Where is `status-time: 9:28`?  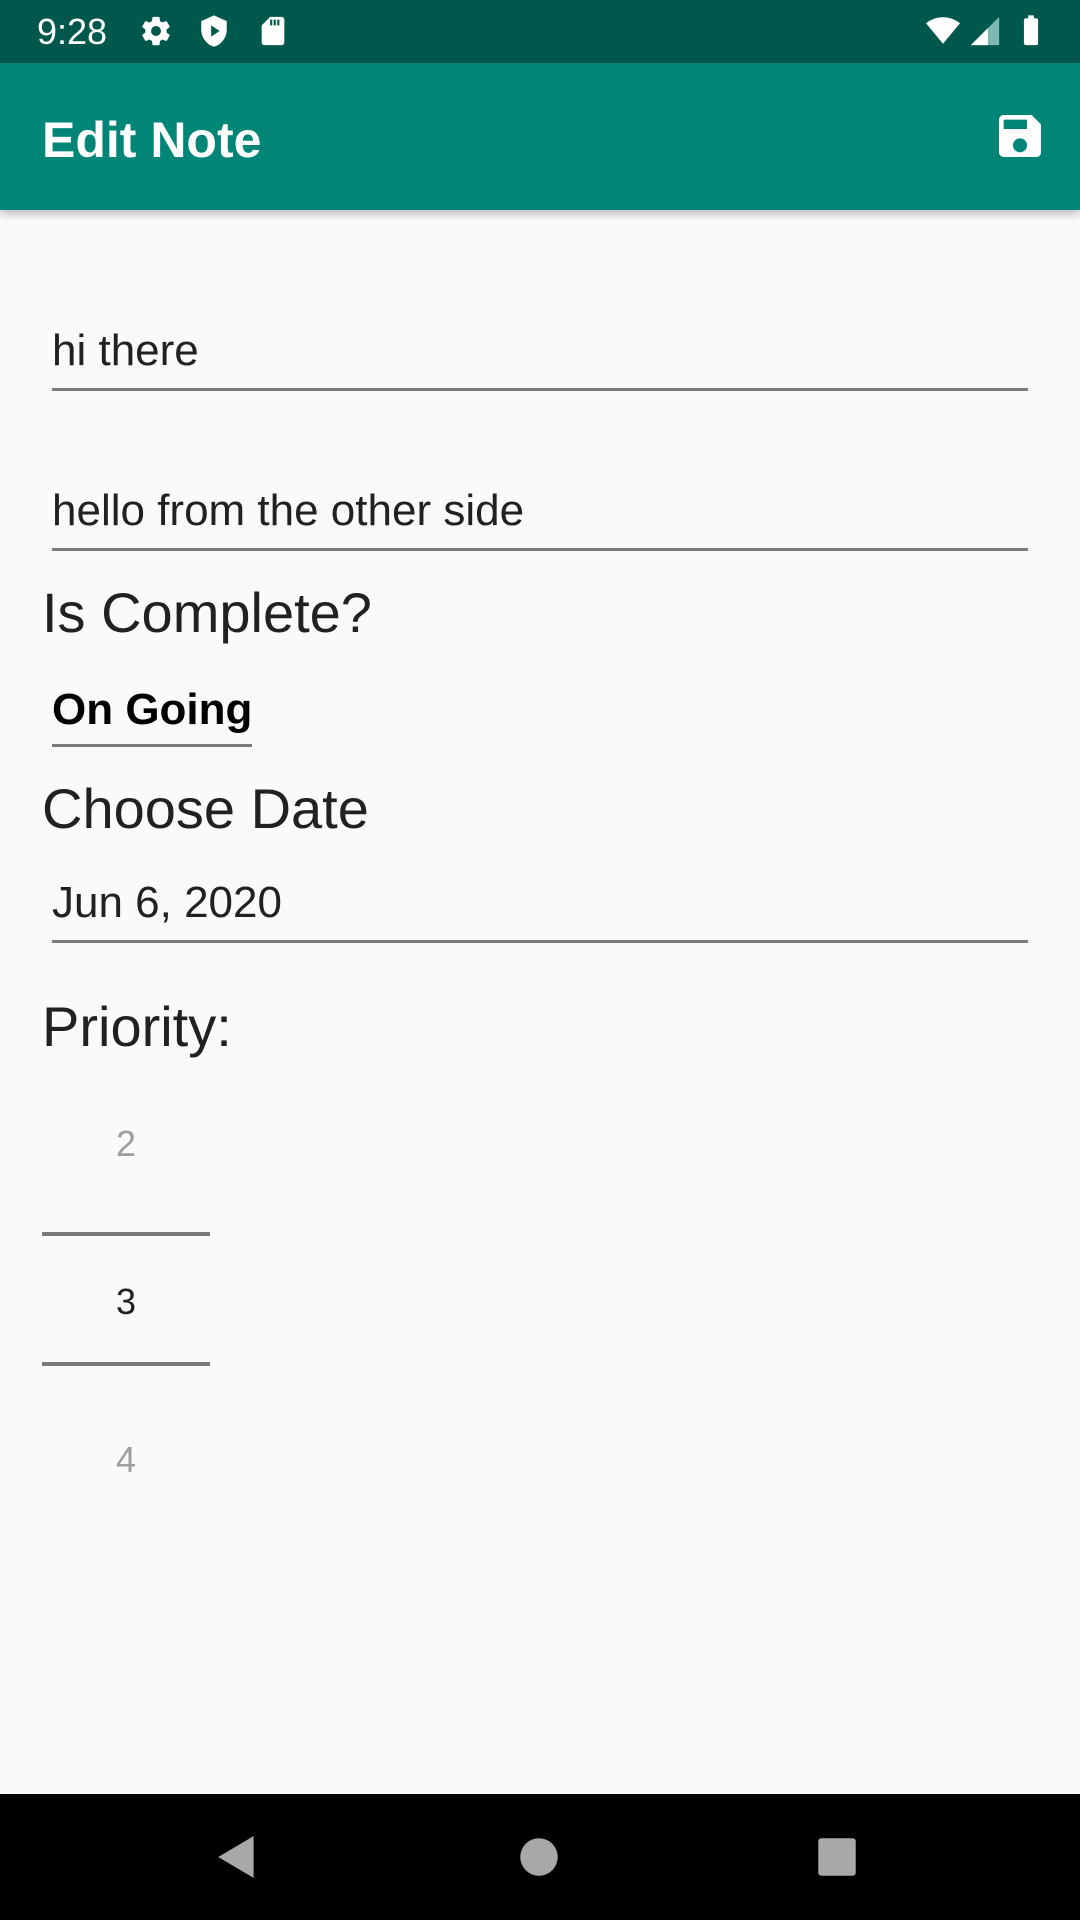 status-time: 9:28 is located at coordinates (72, 31).